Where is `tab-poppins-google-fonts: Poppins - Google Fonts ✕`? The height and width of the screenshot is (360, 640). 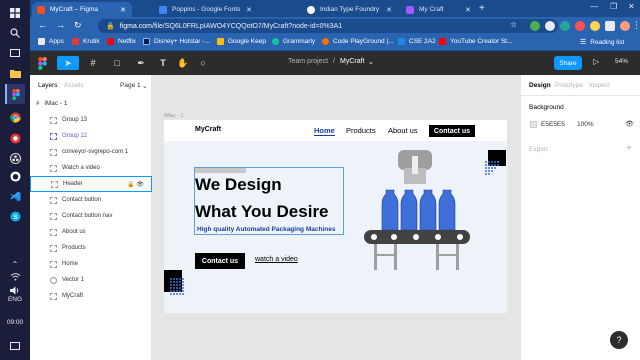
tab-poppins-google-fonts: Poppins - Google Fonts ✕ is located at coordinates (206, 9).